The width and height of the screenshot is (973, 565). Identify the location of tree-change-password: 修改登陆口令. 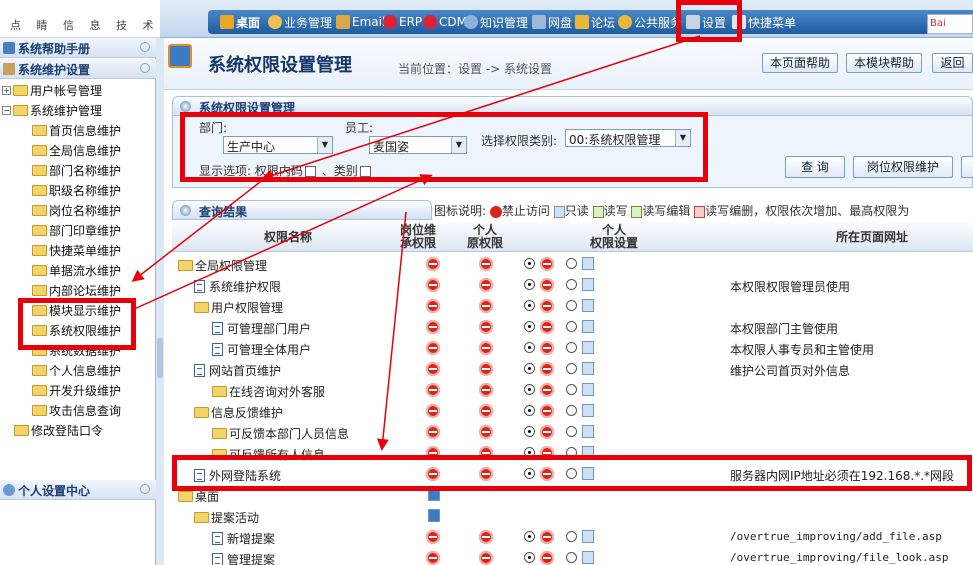
(58, 430).